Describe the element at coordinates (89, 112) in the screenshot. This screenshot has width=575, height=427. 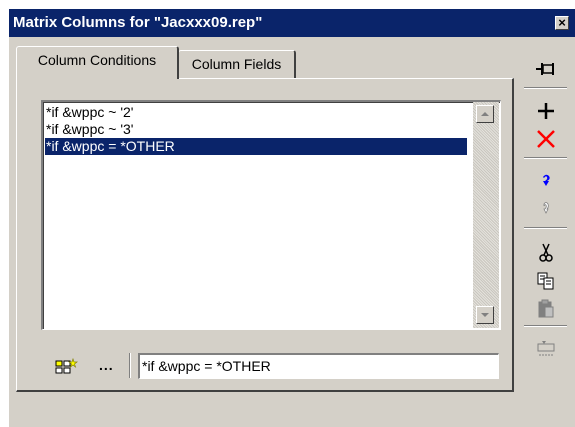
I see `list-item: *if &wppc ~ '2'` at that location.